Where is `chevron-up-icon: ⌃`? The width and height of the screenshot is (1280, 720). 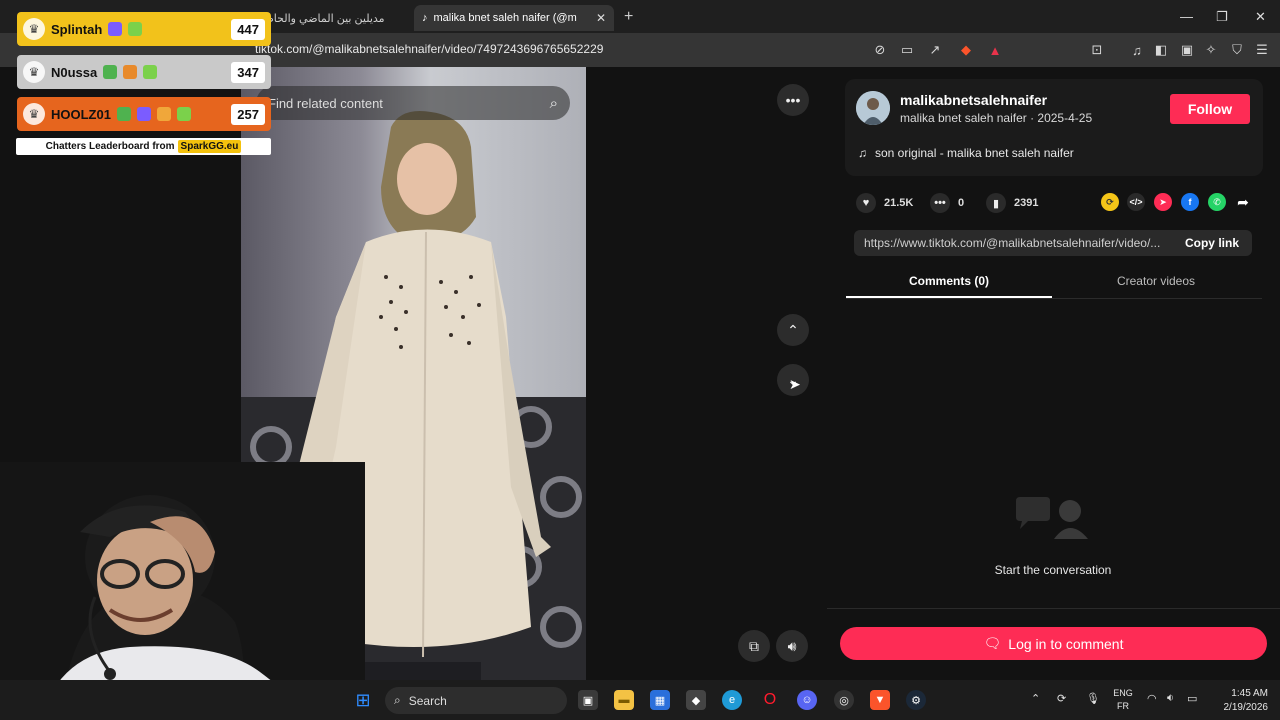 chevron-up-icon: ⌃ is located at coordinates (793, 329).